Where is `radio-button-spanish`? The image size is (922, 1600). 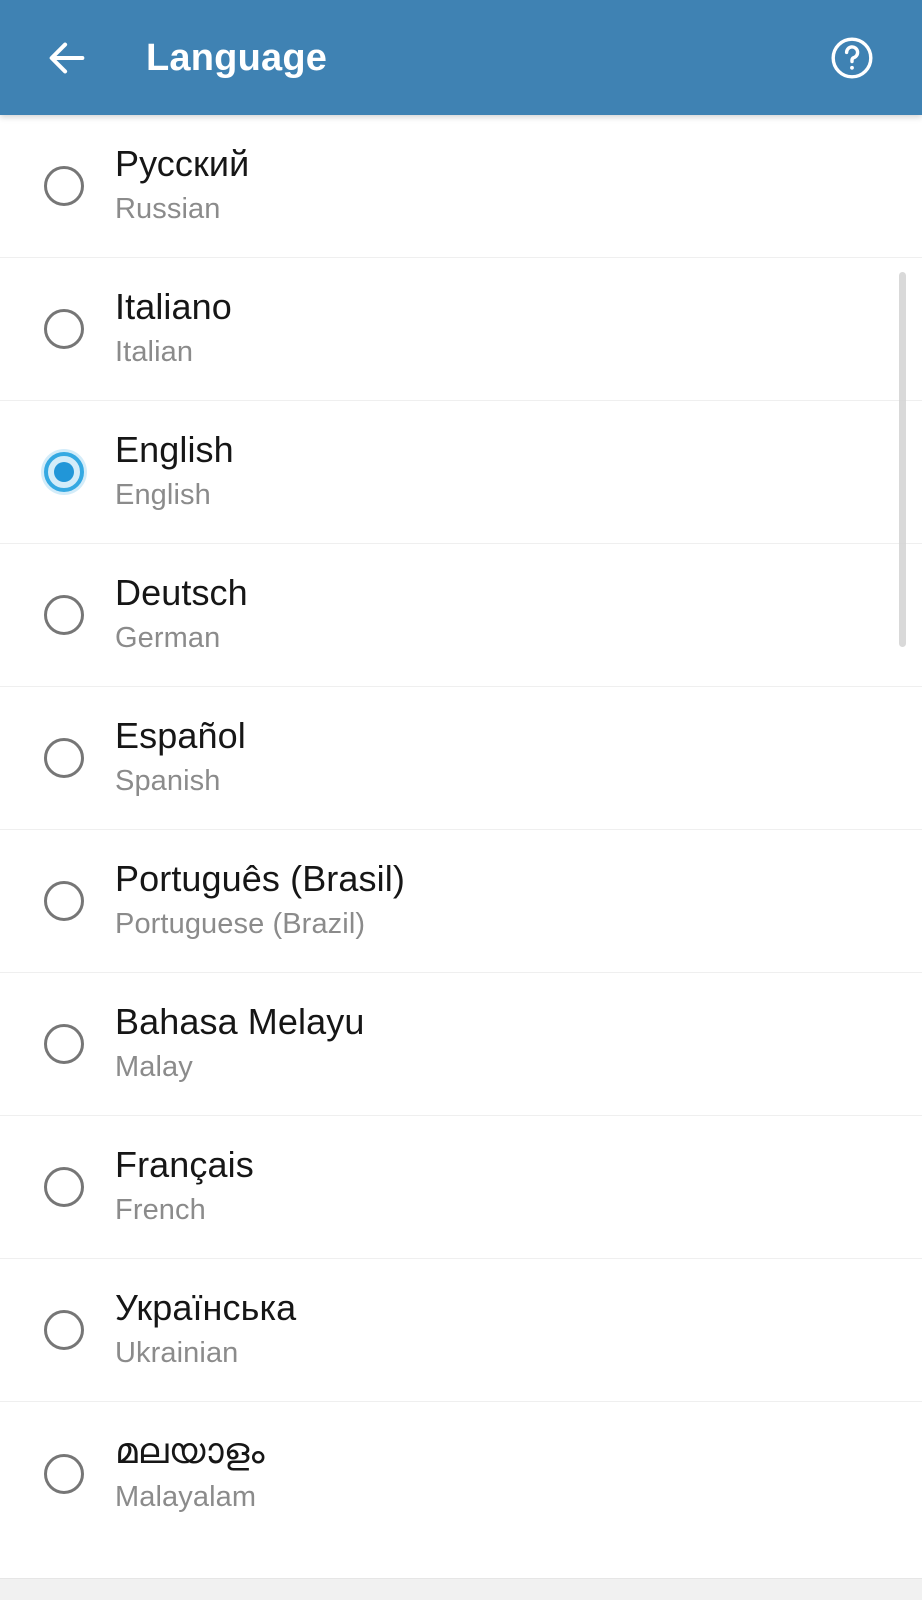 radio-button-spanish is located at coordinates (64, 758).